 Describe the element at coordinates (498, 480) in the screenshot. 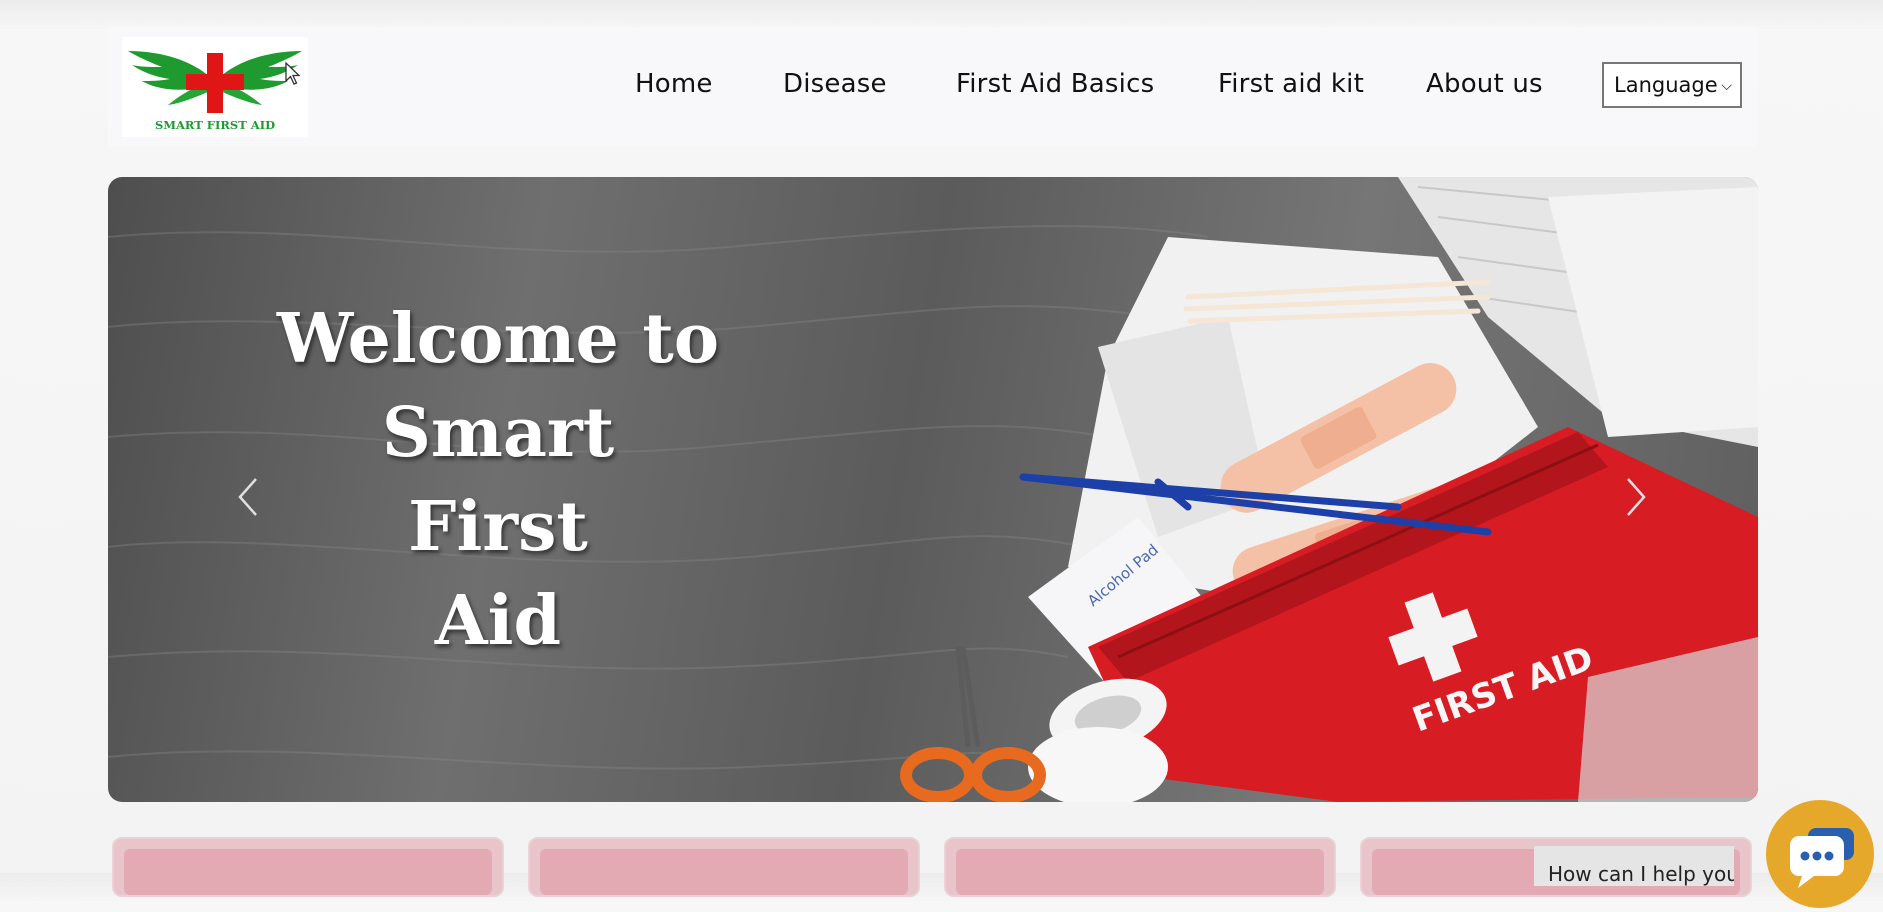

I see `hero-title: Welcome to Smart First Aid` at that location.